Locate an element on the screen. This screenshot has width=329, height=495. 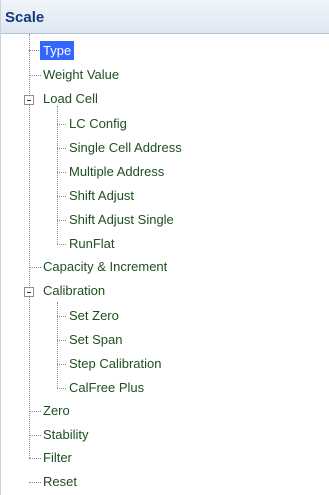
tree-item-type: Type is located at coordinates (57, 50).